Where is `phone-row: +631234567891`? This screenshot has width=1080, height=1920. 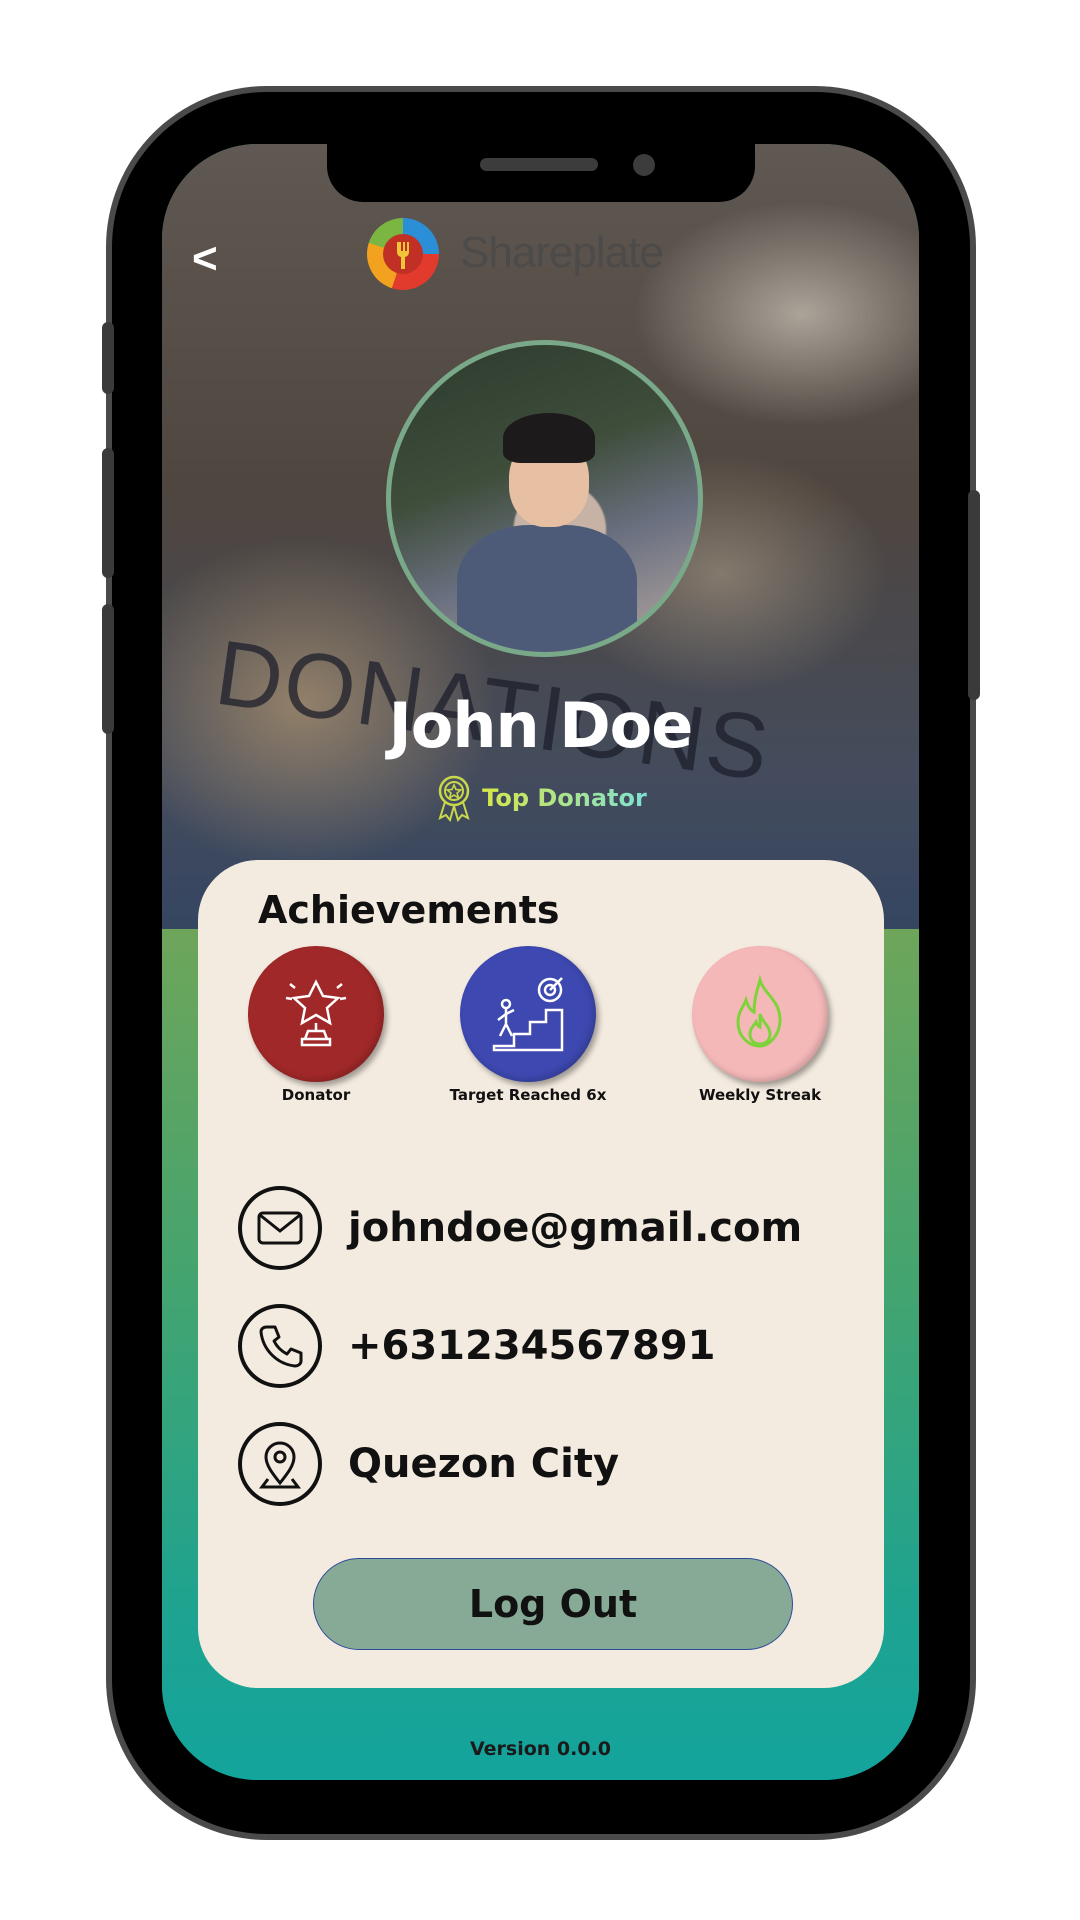
phone-row: +631234567891 is located at coordinates (477, 1346).